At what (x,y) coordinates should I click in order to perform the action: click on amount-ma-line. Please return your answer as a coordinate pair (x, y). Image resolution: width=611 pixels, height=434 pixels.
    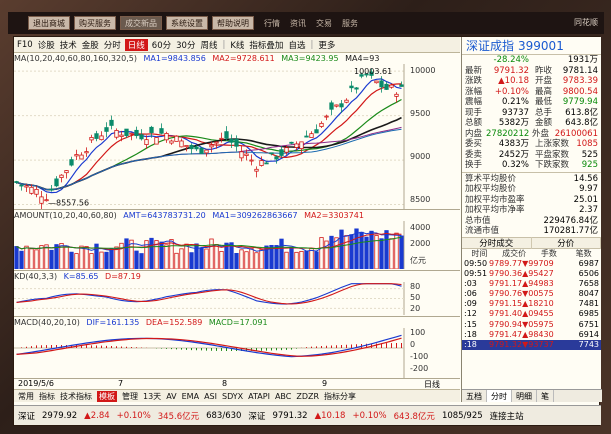
    Looking at the image, I should click on (209, 241).